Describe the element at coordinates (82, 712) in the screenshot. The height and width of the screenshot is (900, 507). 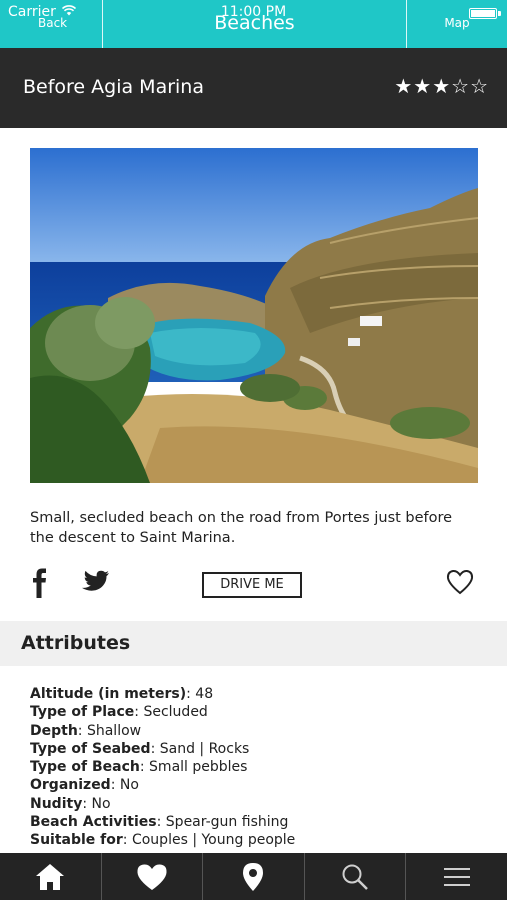
I see `attribute-label: Type of Place` at that location.